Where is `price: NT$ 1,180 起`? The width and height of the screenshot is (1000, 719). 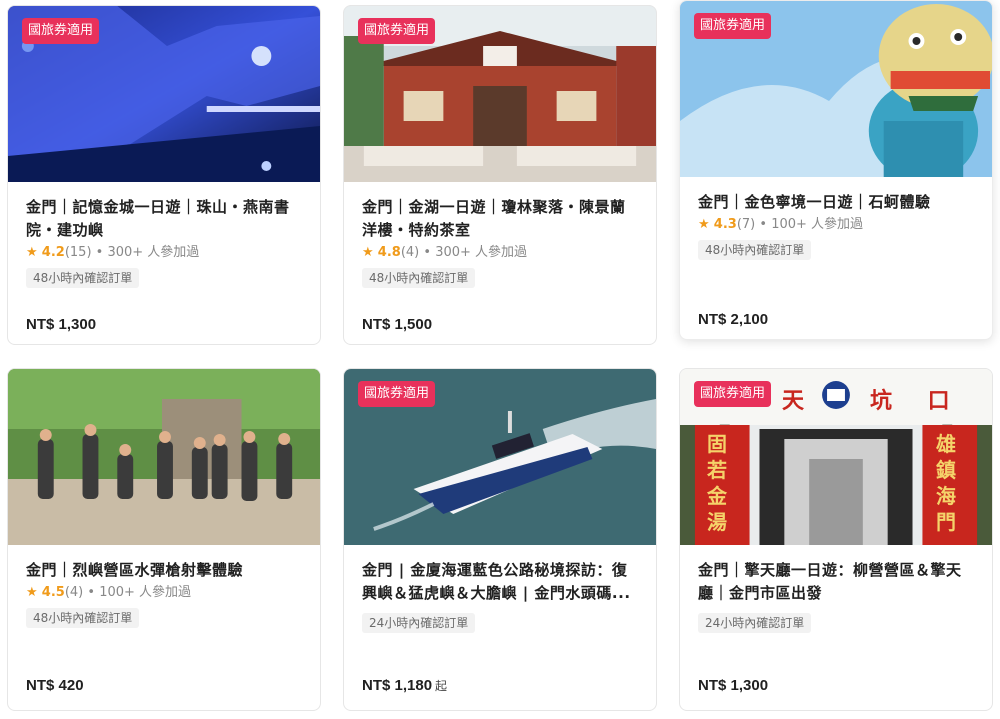
price: NT$ 1,180 起 is located at coordinates (404, 685).